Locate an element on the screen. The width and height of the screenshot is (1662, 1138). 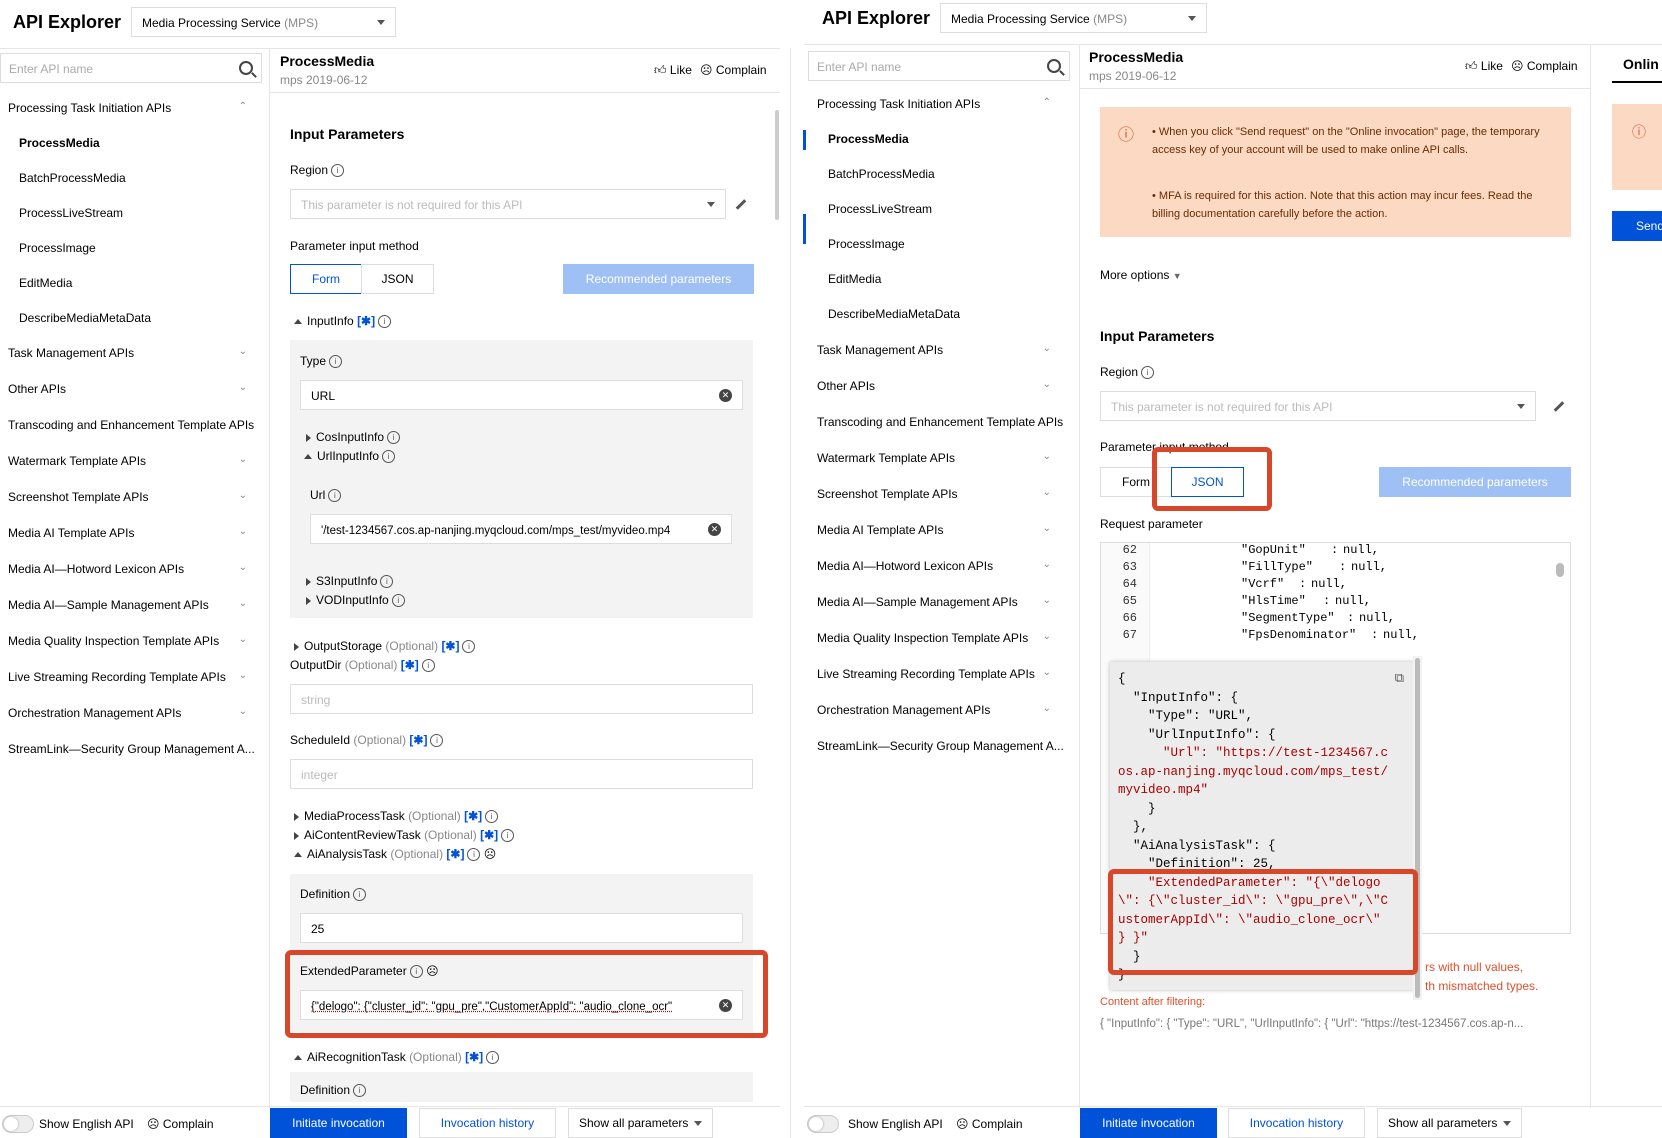
tab-online-invocation: Onlin is located at coordinates (1641, 64).